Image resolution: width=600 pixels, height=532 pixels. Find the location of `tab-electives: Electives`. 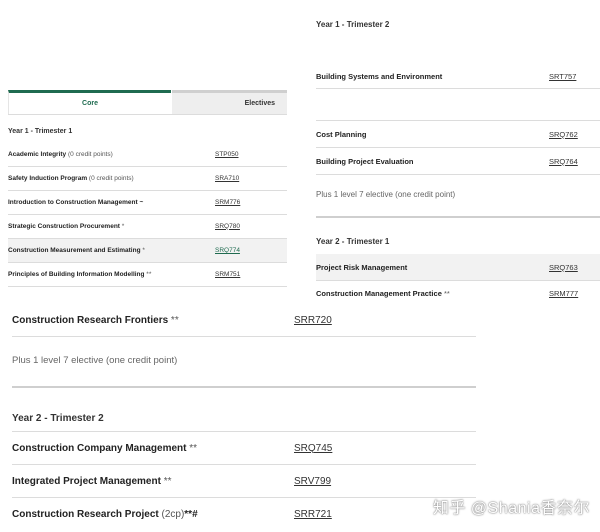

tab-electives: Electives is located at coordinates (229, 102).